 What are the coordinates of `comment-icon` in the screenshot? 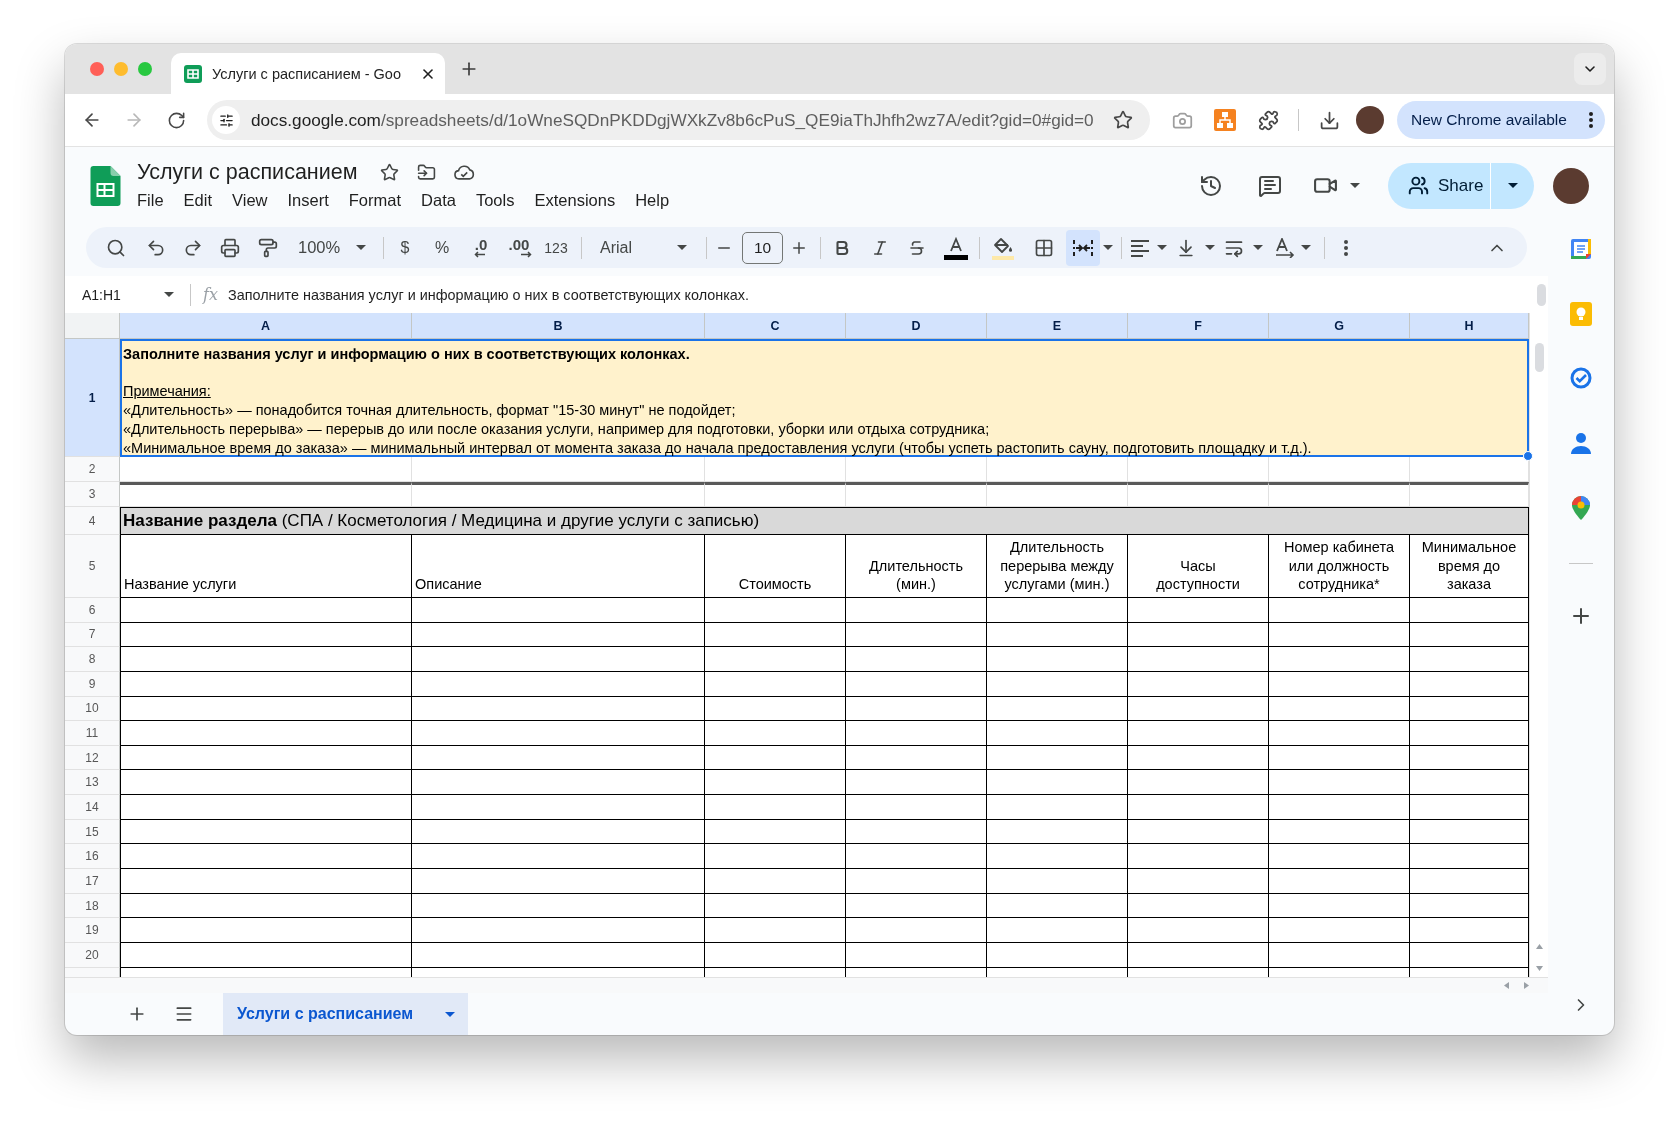 It's located at (1270, 185).